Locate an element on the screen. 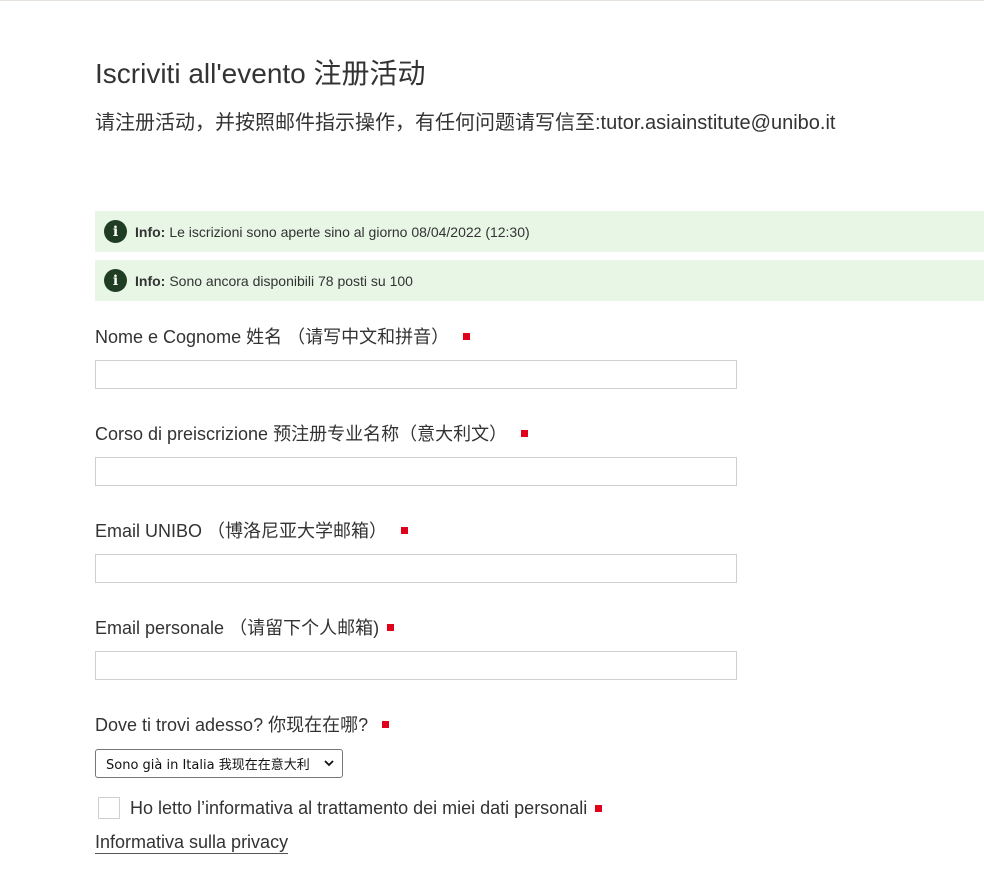 The width and height of the screenshot is (984, 879). top-divider is located at coordinates (492, 0).